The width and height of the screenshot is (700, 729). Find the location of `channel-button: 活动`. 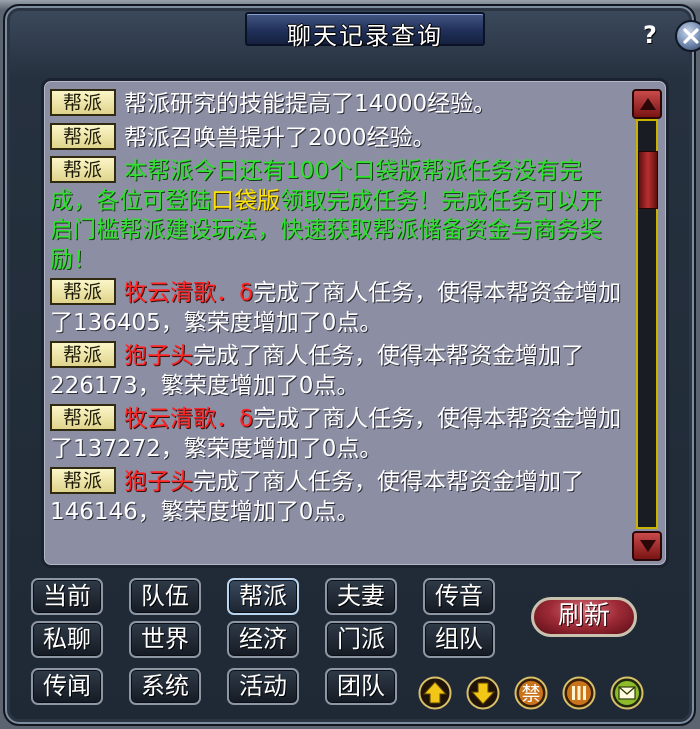

channel-button: 活动 is located at coordinates (263, 686).